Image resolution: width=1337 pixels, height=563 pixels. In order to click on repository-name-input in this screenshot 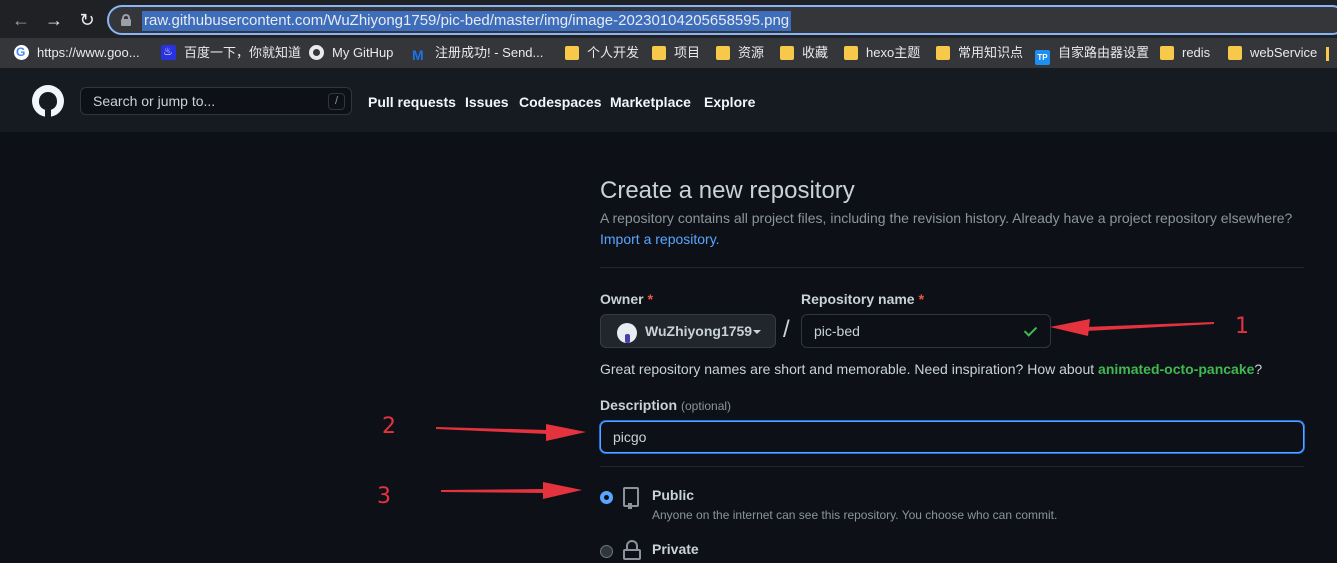, I will do `click(926, 331)`.